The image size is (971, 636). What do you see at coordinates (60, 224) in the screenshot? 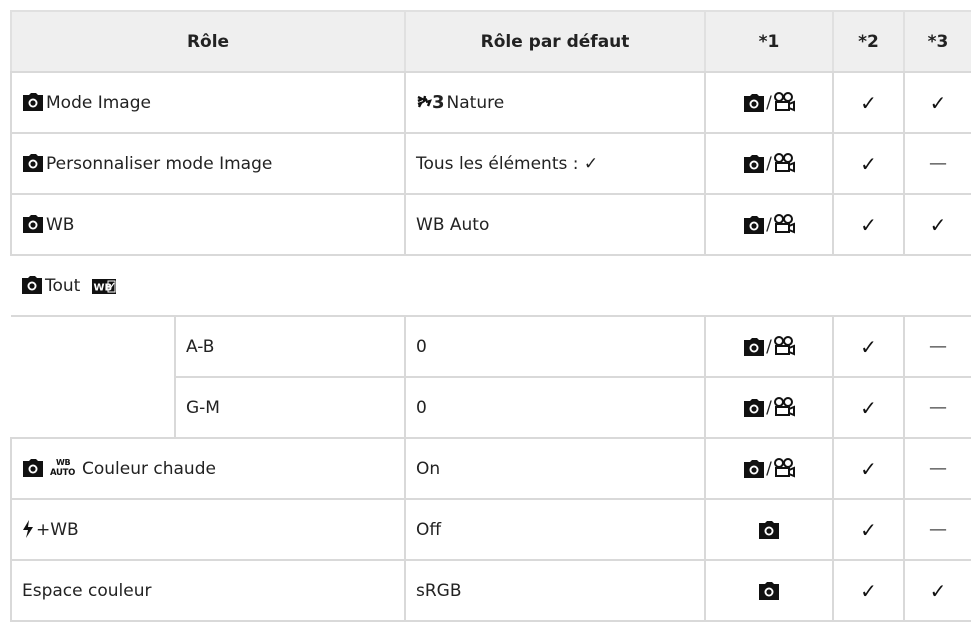
I see `role-label: WB` at bounding box center [60, 224].